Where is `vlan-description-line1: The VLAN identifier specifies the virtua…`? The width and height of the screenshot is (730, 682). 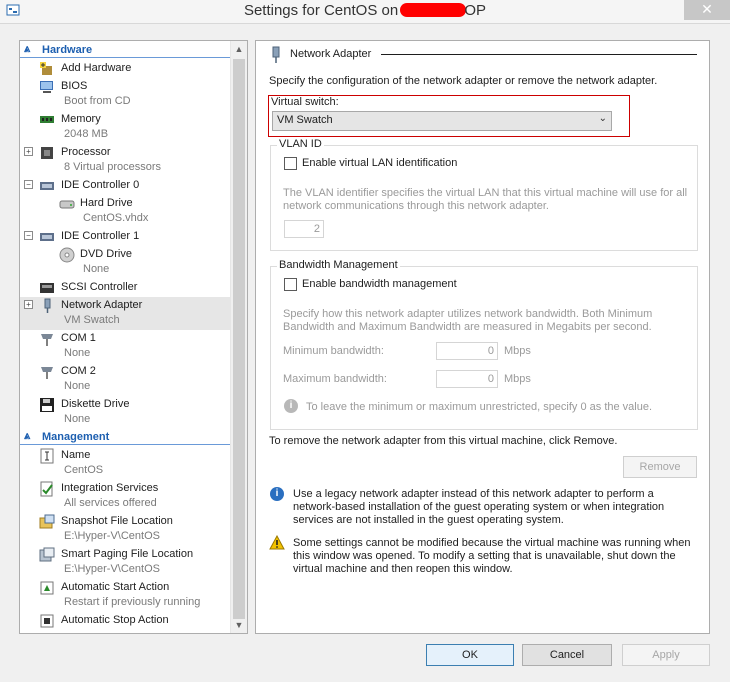 vlan-description-line1: The VLAN identifier specifies the virtua… is located at coordinates (485, 193).